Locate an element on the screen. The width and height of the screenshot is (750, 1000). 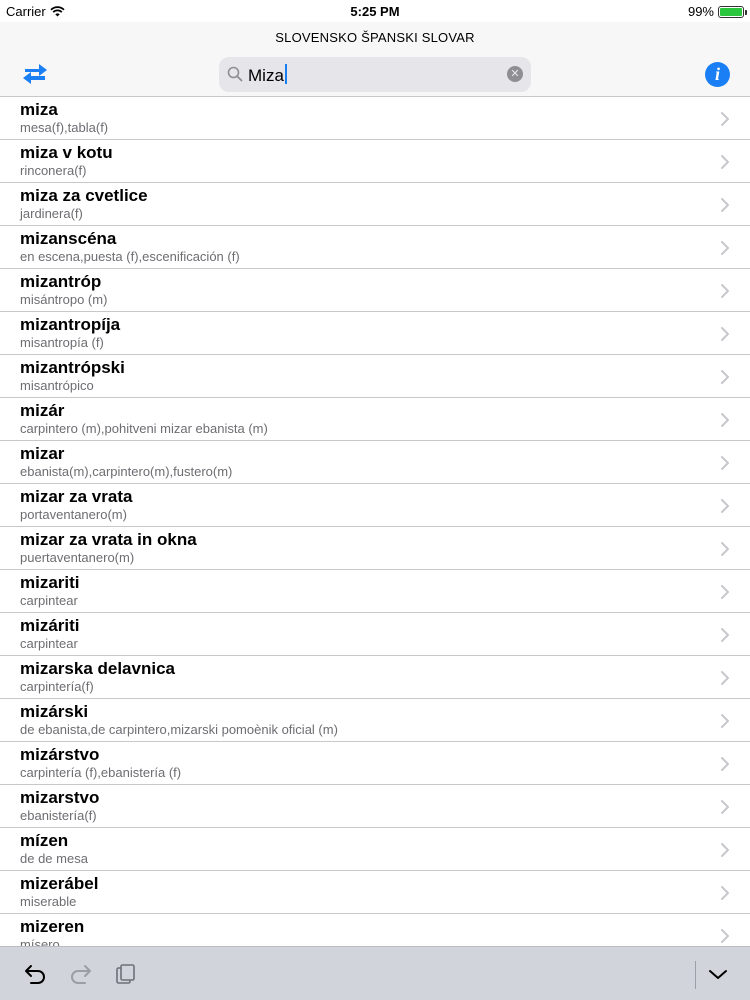
redo-icon is located at coordinates (81, 974).